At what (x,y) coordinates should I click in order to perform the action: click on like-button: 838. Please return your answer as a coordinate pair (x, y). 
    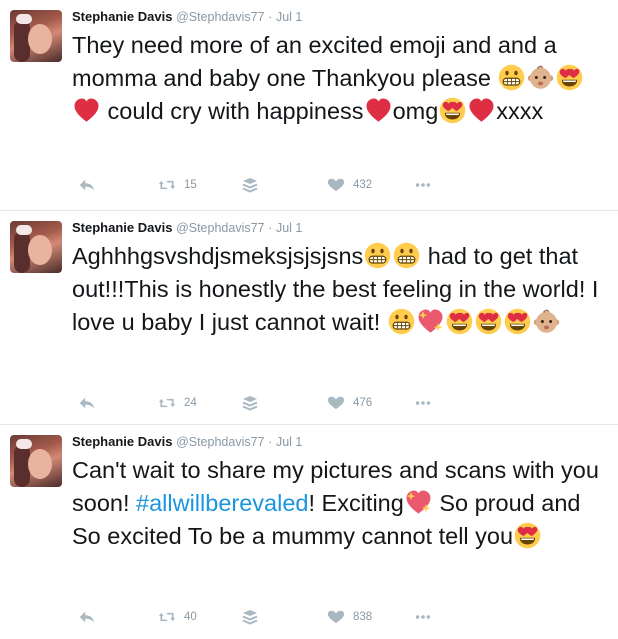
    Looking at the image, I should click on (349, 617).